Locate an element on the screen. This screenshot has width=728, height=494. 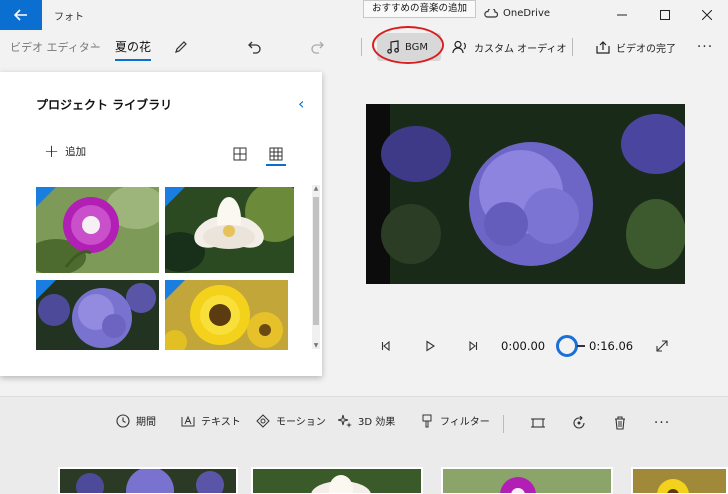
play-button is located at coordinates (430, 346).